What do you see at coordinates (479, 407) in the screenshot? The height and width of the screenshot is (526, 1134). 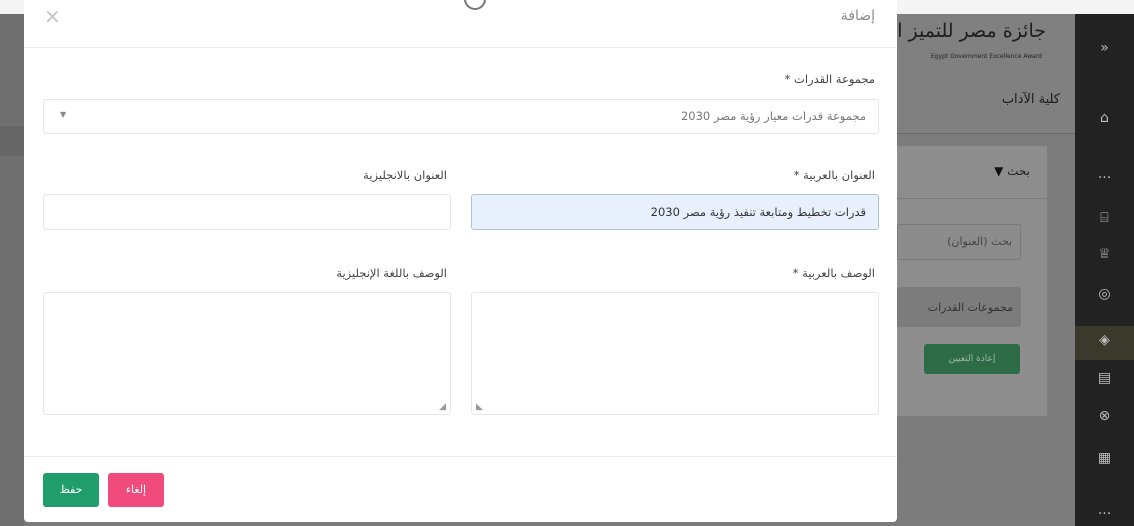 I see `resize-handle-icon: ◣` at bounding box center [479, 407].